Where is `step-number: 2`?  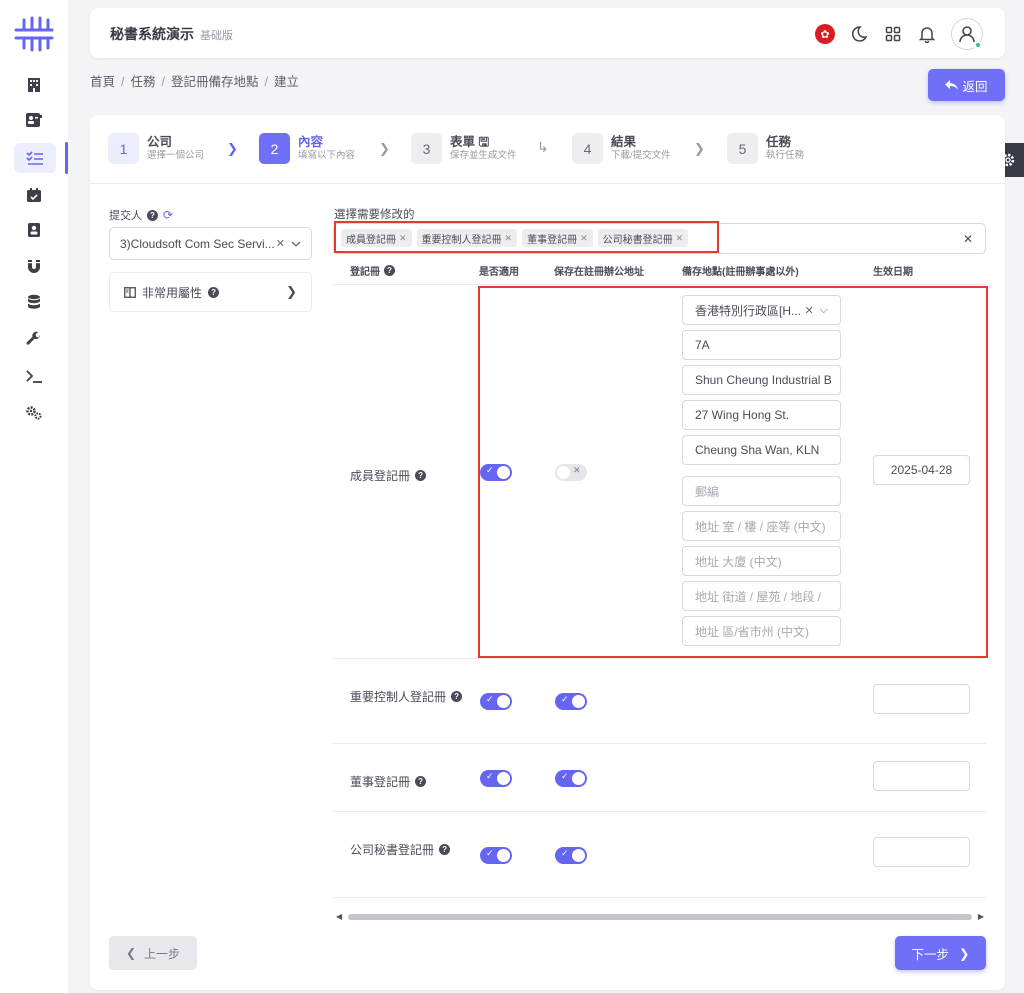
step-number: 2 is located at coordinates (274, 148).